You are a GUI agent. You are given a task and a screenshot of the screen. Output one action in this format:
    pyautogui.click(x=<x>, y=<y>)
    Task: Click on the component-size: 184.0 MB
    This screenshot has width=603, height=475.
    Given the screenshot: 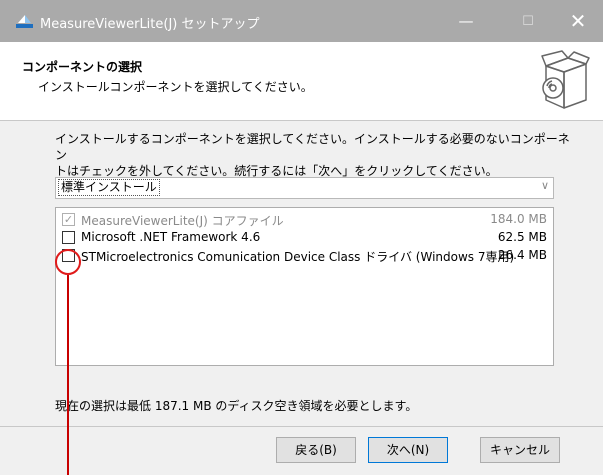 What is the action you would take?
    pyautogui.click(x=518, y=219)
    